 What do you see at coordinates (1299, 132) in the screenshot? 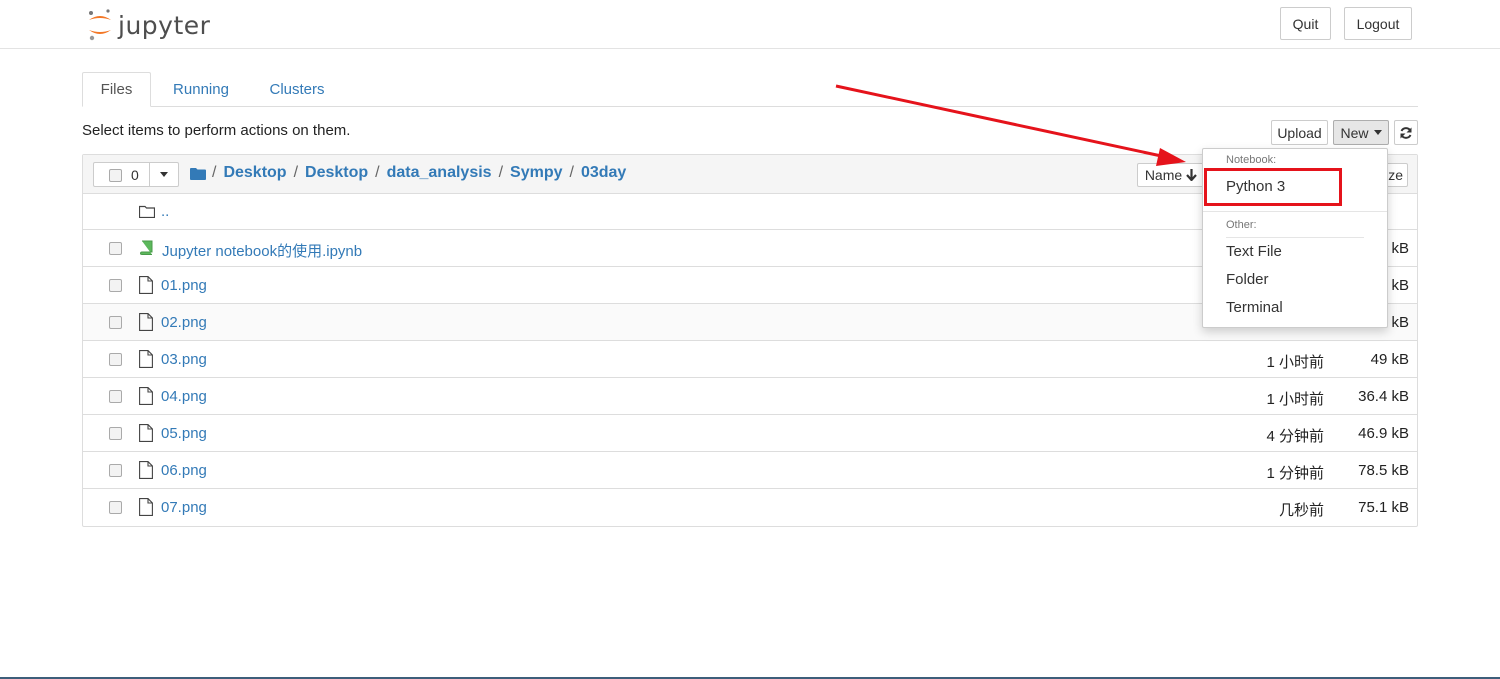
I see `upload-button: Upload` at bounding box center [1299, 132].